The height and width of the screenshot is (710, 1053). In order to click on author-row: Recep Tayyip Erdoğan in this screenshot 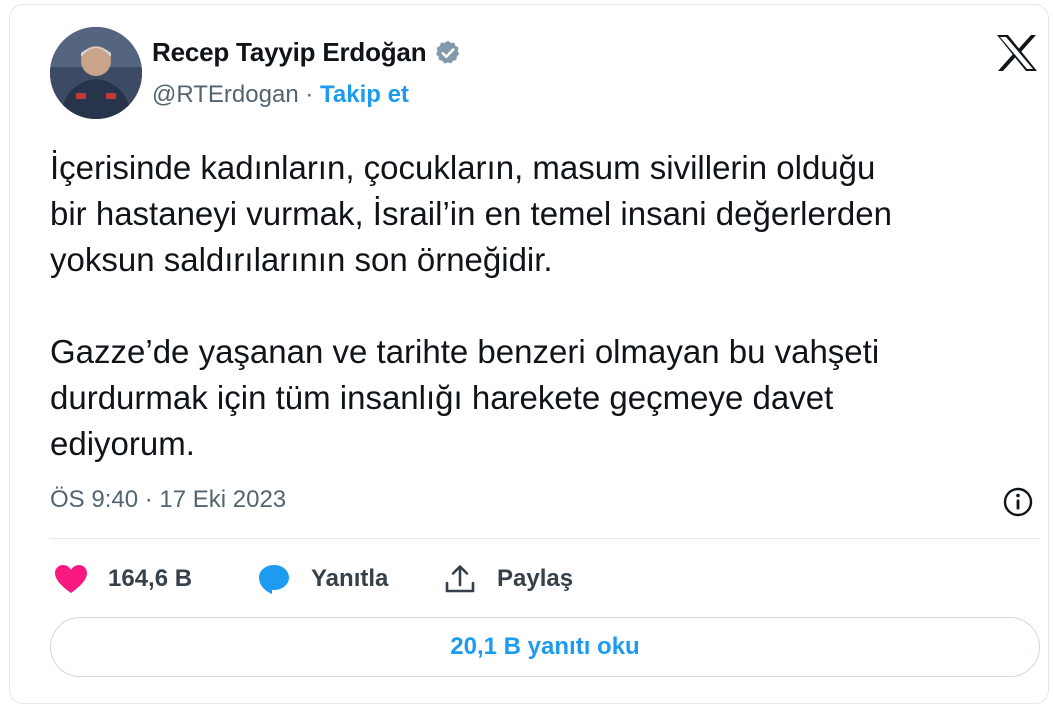, I will do `click(307, 52)`.